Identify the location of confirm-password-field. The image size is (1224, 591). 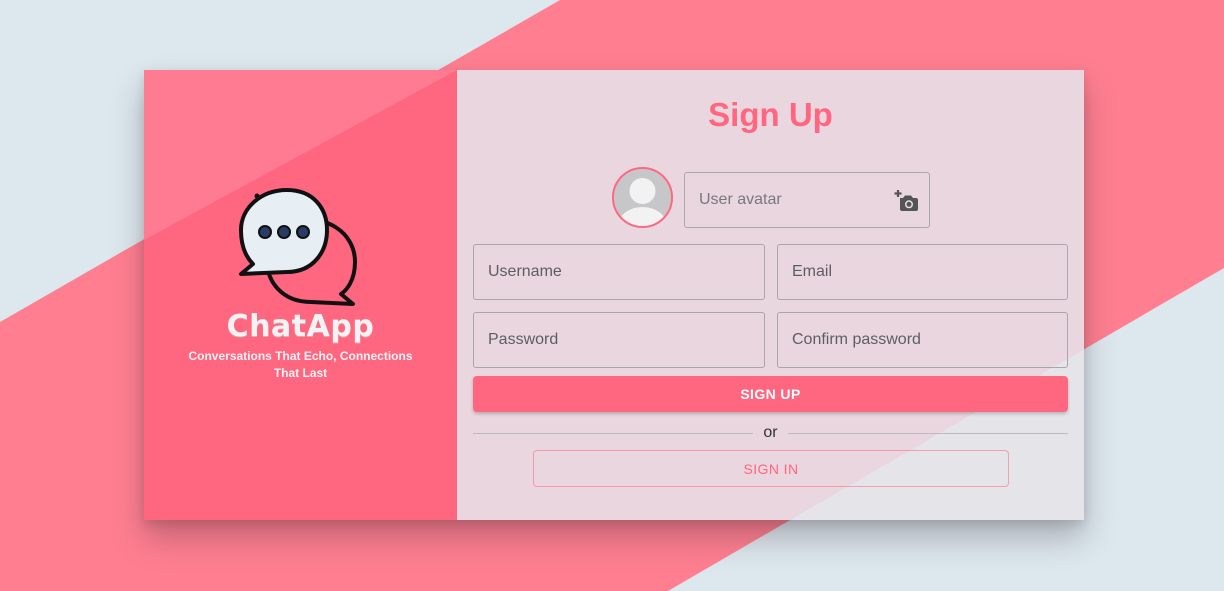
(922, 340).